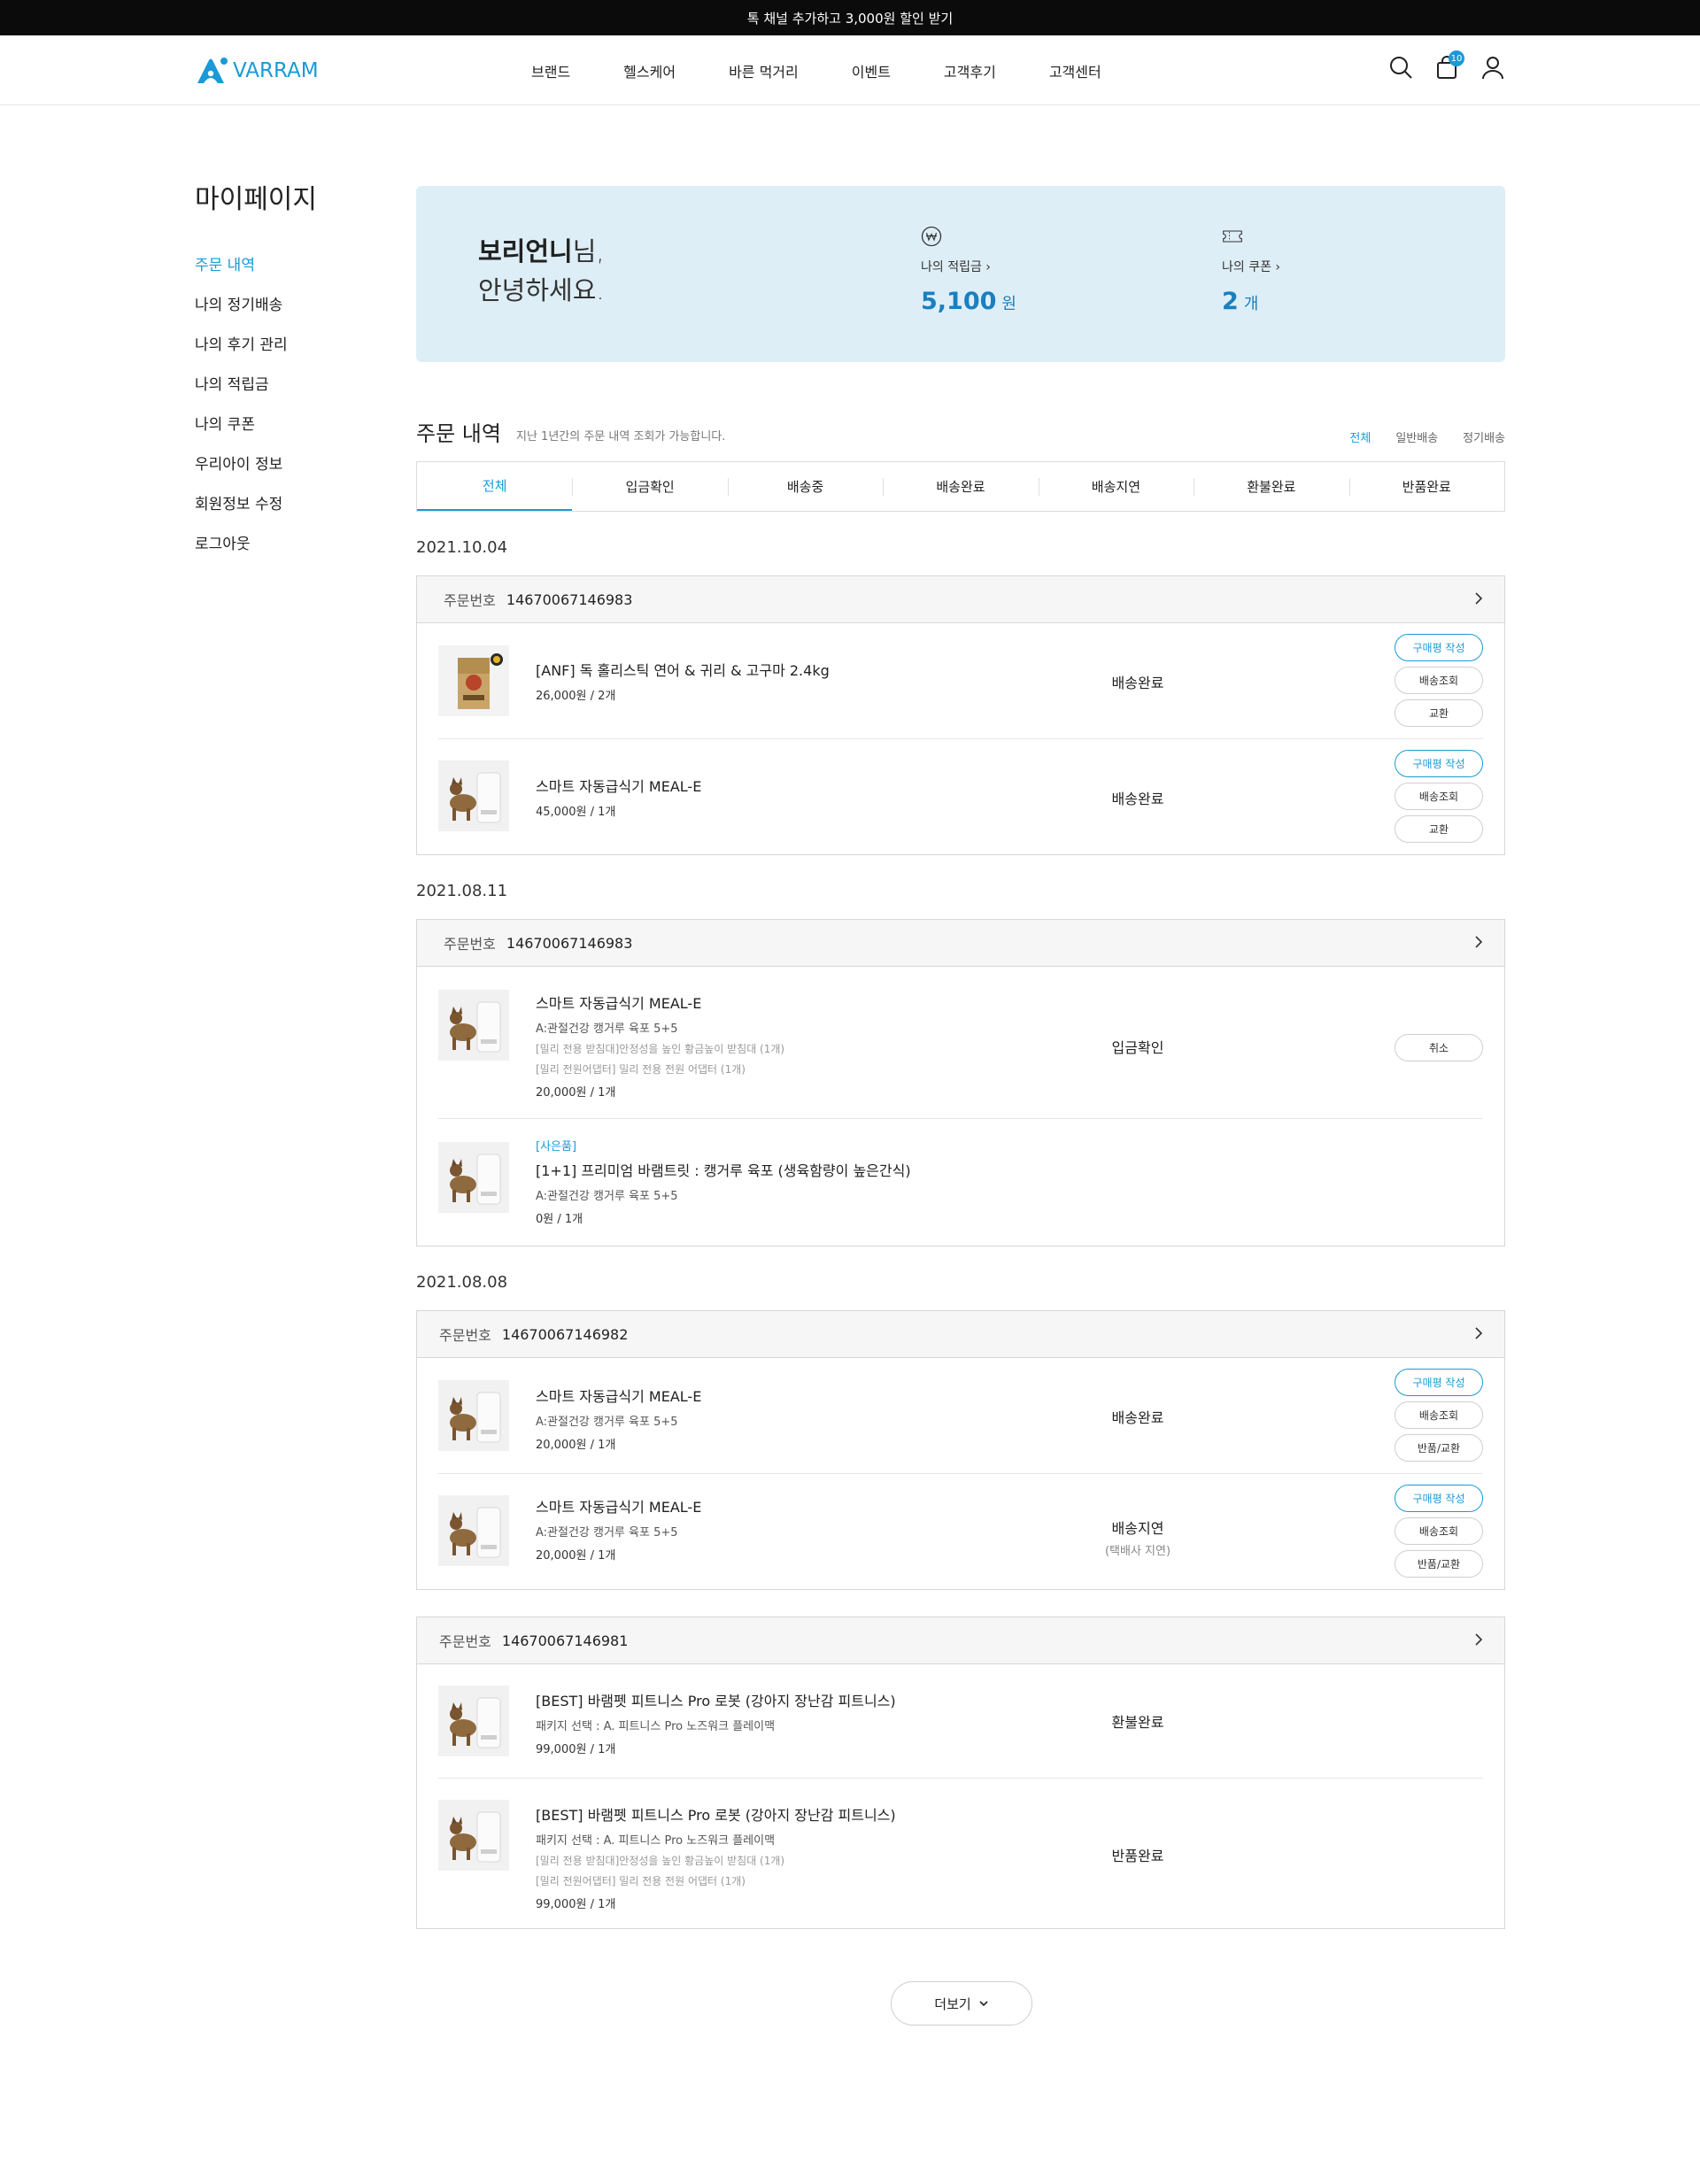 The image size is (1700, 2184). What do you see at coordinates (241, 272) in the screenshot?
I see `sidebar-item-orders: 주문 내역` at bounding box center [241, 272].